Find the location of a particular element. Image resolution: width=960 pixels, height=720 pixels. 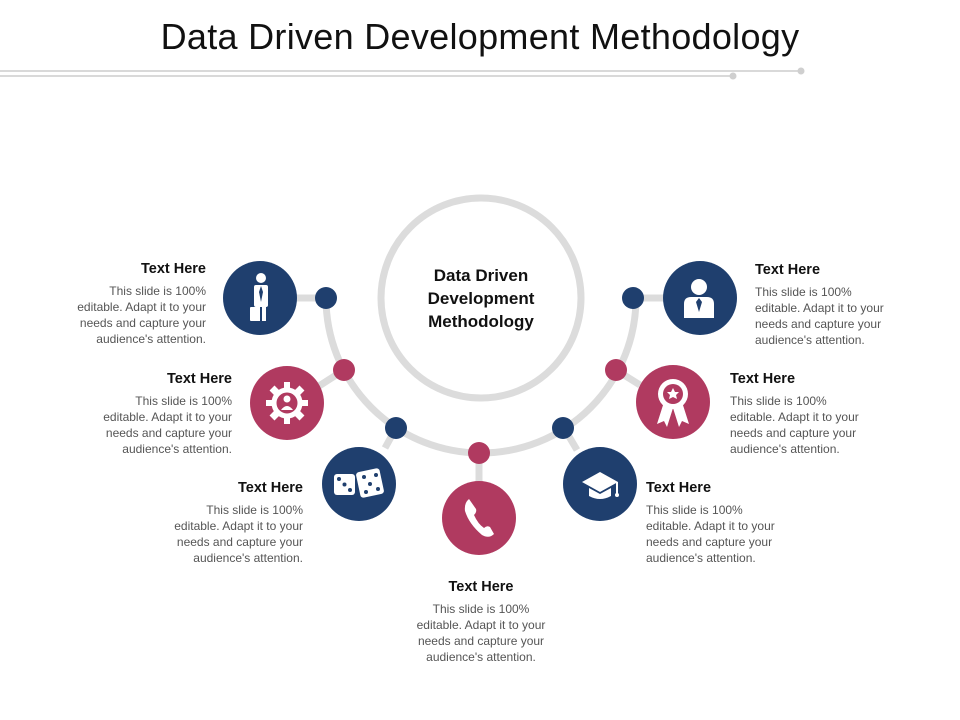

center-label: Data Driven Development Methodology is located at coordinates (481, 298).